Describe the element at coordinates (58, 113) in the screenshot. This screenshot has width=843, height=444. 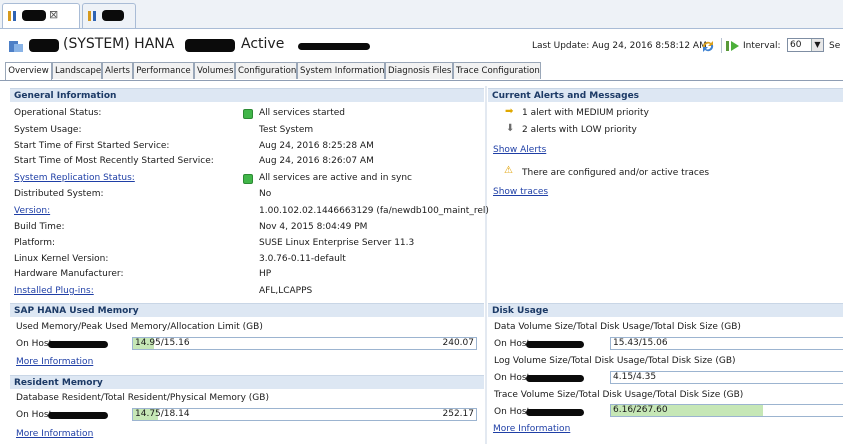
I see `operational-status-label: Operational Status:` at that location.